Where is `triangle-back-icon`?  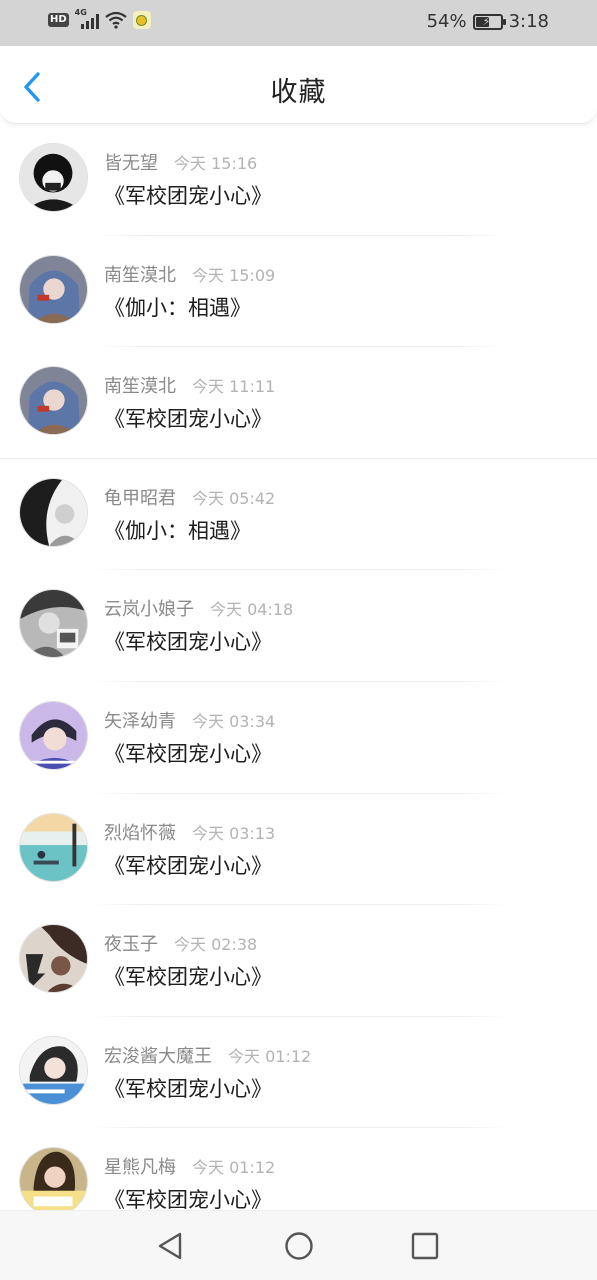 triangle-back-icon is located at coordinates (170, 1246).